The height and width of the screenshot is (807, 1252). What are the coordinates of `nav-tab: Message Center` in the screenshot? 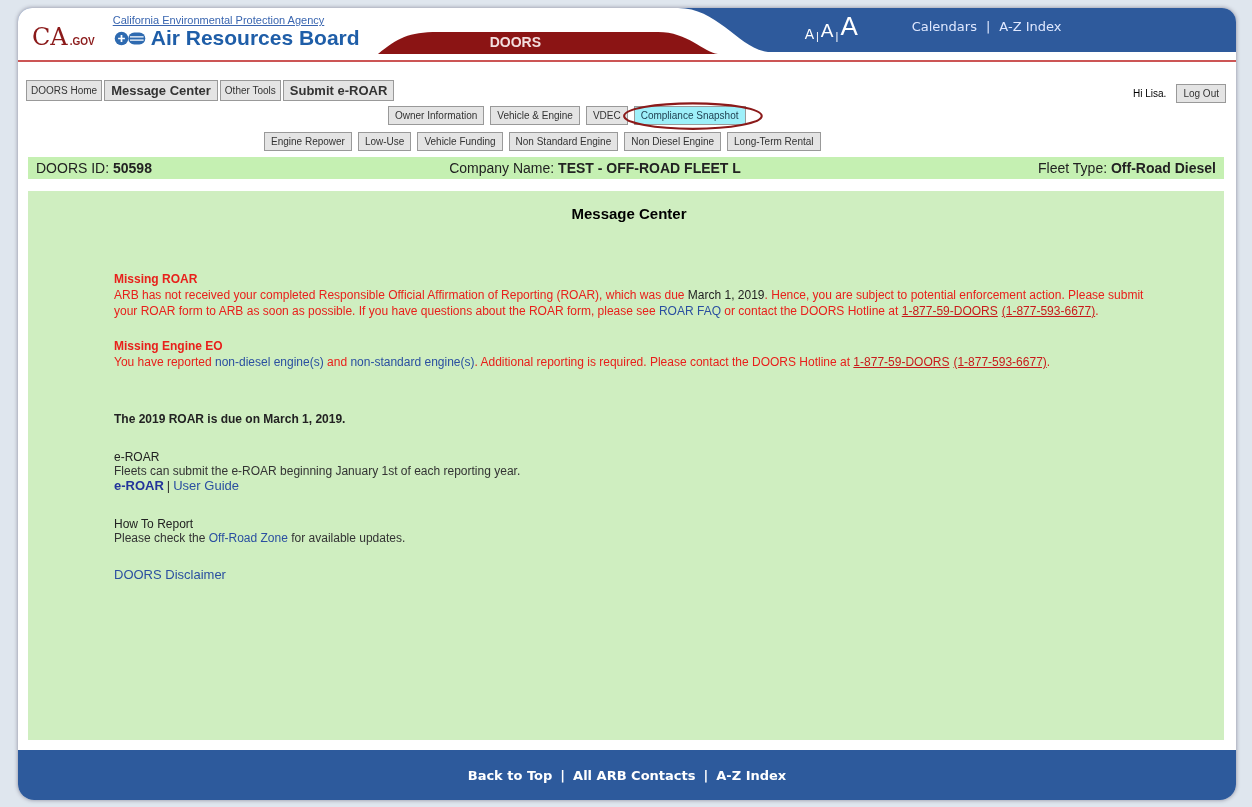 It's located at (161, 90).